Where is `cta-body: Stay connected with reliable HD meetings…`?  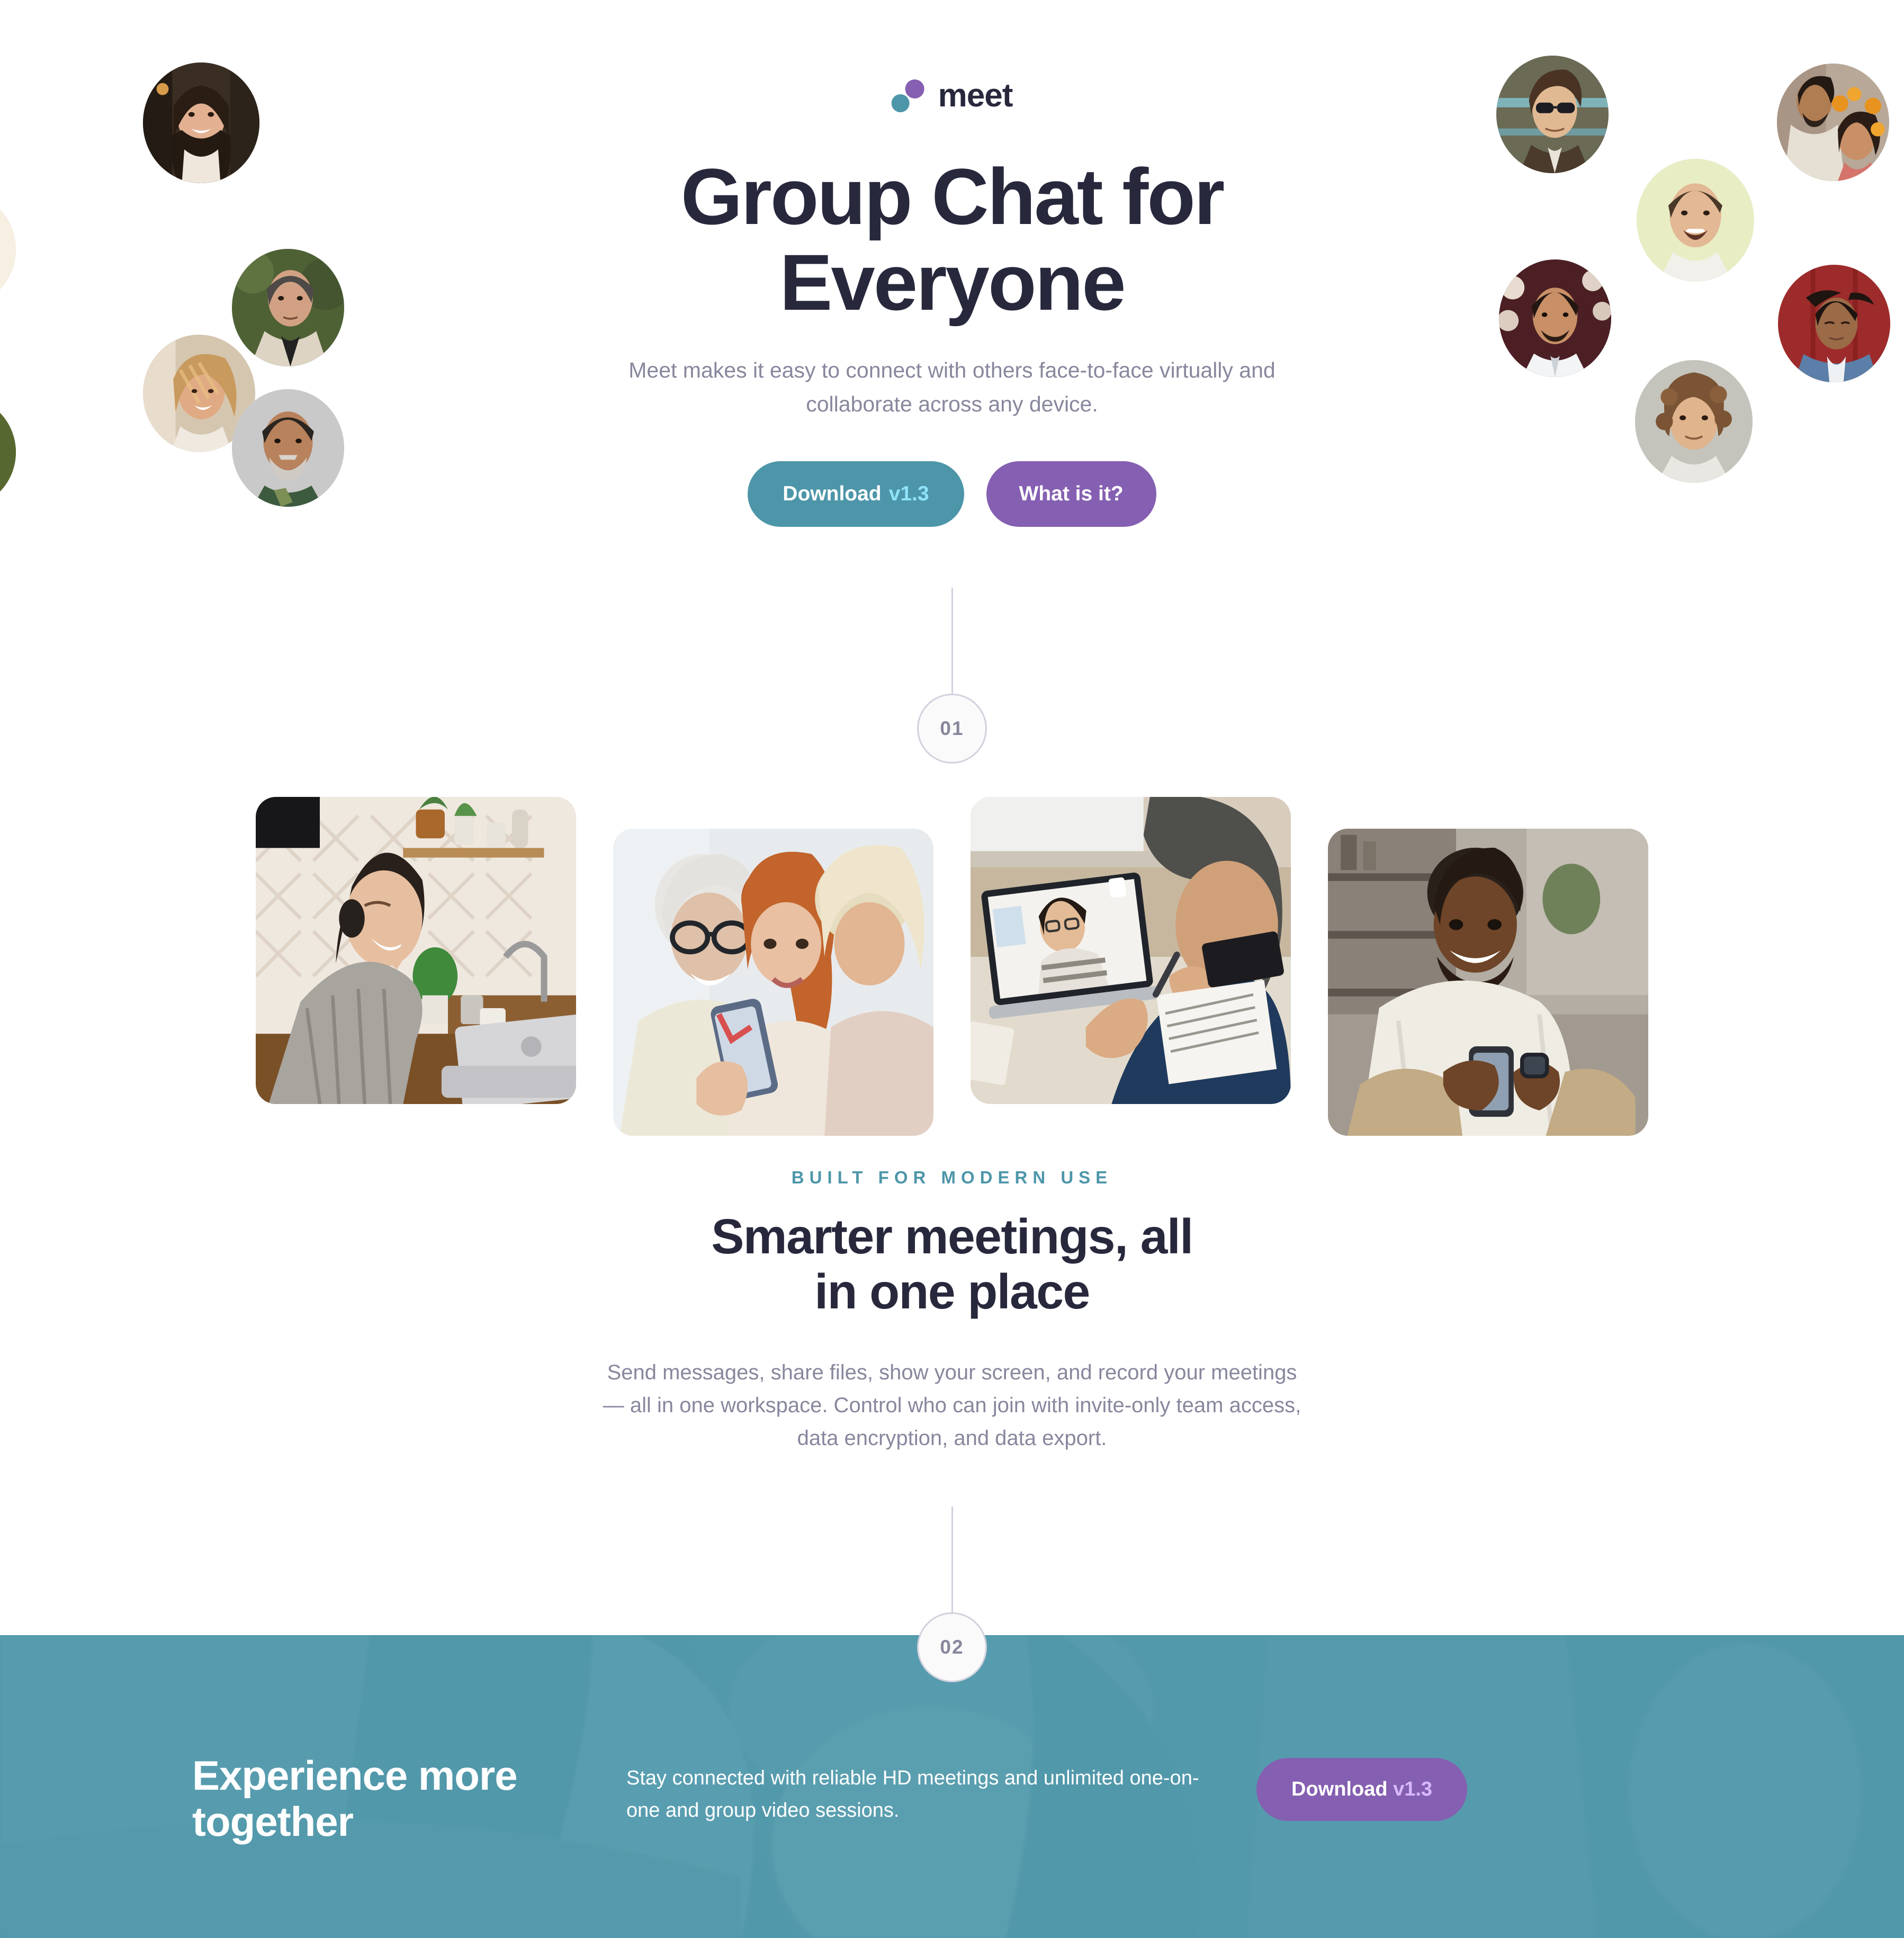 cta-body: Stay connected with reliable HD meetings… is located at coordinates (912, 1794).